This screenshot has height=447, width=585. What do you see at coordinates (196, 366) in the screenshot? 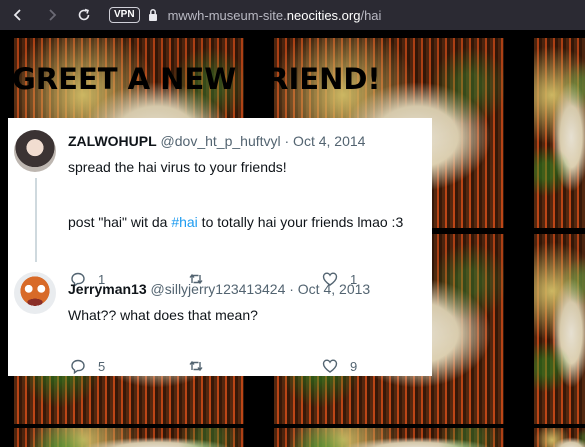
I see `retweet-icon` at bounding box center [196, 366].